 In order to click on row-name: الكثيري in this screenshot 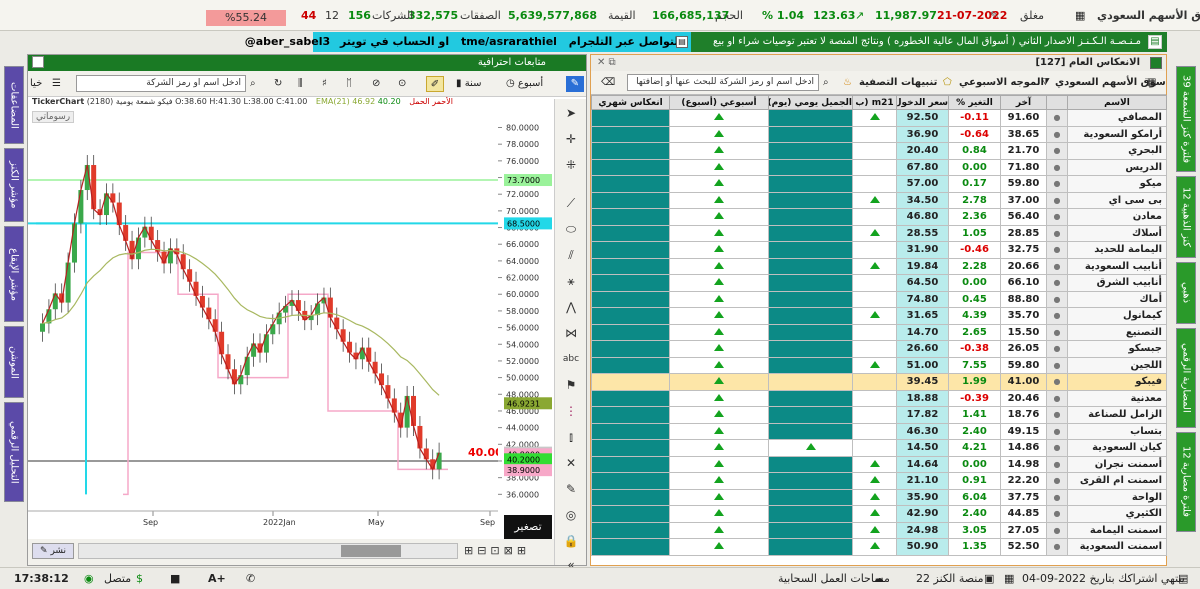, I will do `click(1117, 514)`.